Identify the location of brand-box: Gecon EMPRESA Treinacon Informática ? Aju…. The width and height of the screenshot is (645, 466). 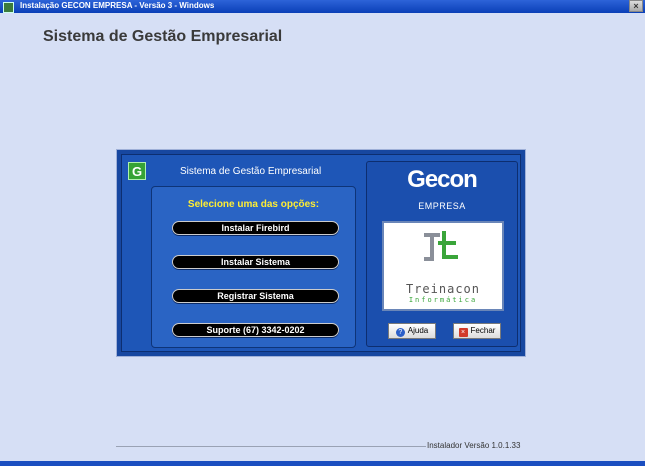
(442, 254).